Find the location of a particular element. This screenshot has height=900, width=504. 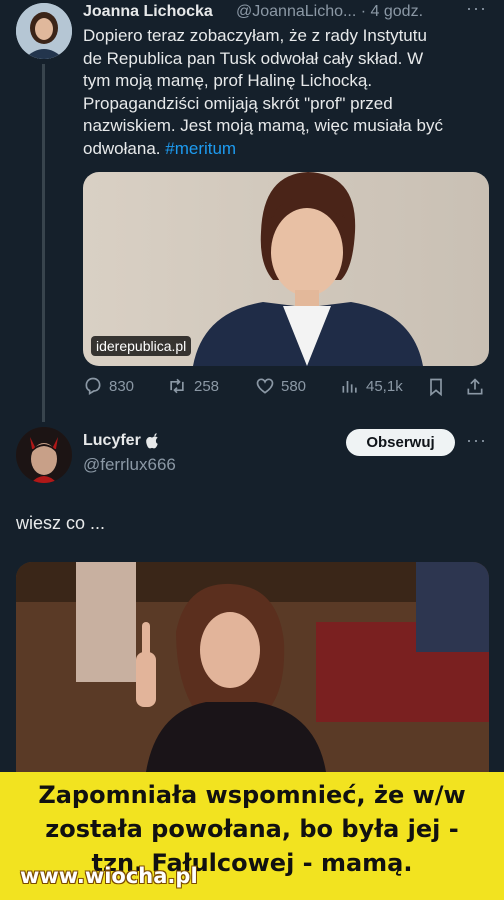

bookmark-button is located at coordinates (436, 389).